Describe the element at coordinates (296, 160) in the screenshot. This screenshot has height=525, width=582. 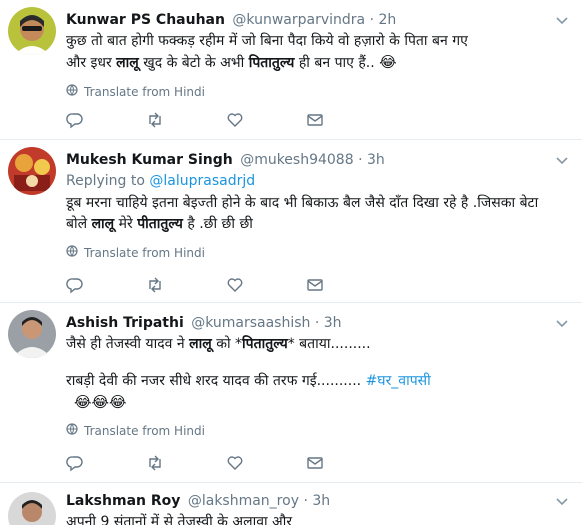
I see `username: @mukesh94088` at that location.